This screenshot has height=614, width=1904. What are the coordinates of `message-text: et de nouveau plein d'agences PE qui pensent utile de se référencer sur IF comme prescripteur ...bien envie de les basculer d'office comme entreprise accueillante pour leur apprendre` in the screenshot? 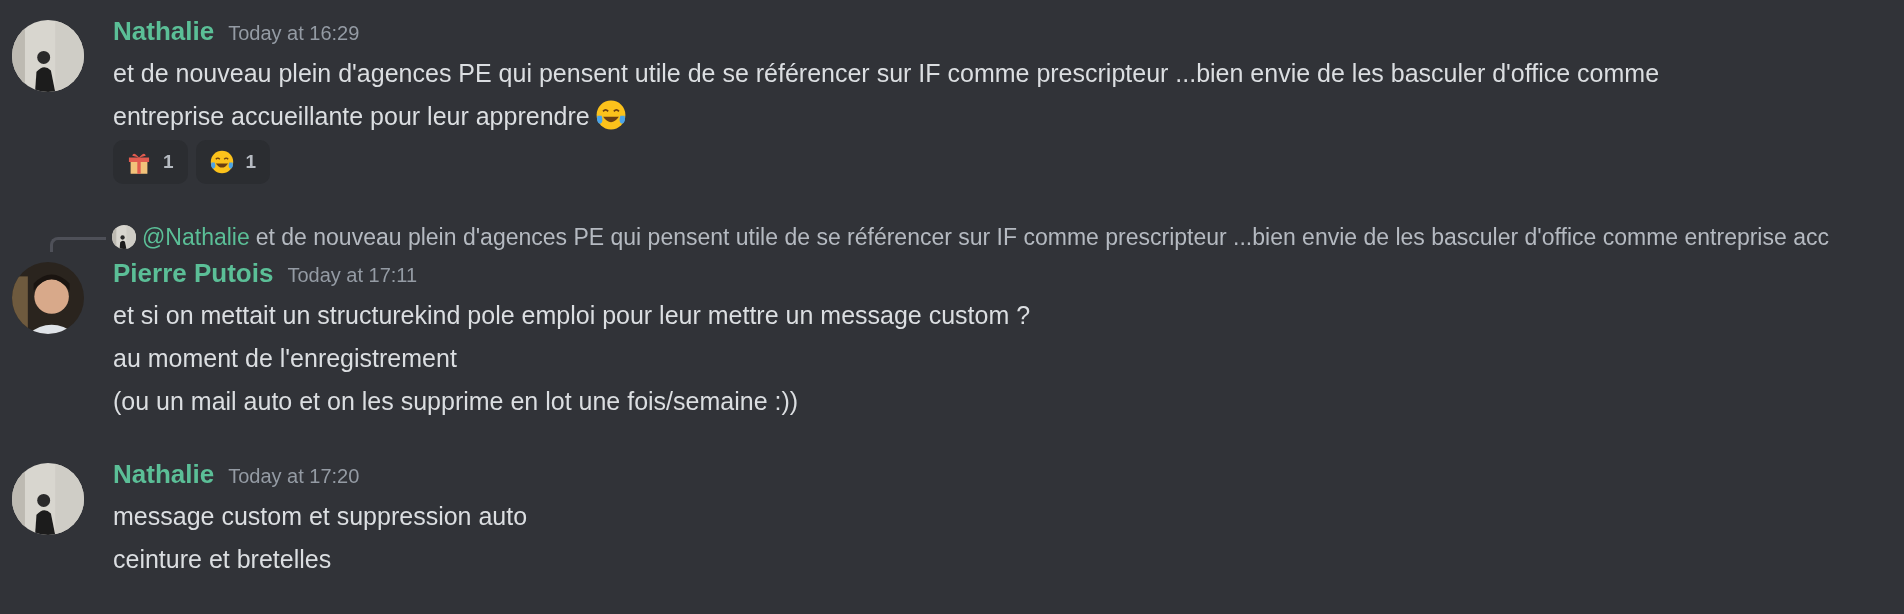 It's located at (886, 94).